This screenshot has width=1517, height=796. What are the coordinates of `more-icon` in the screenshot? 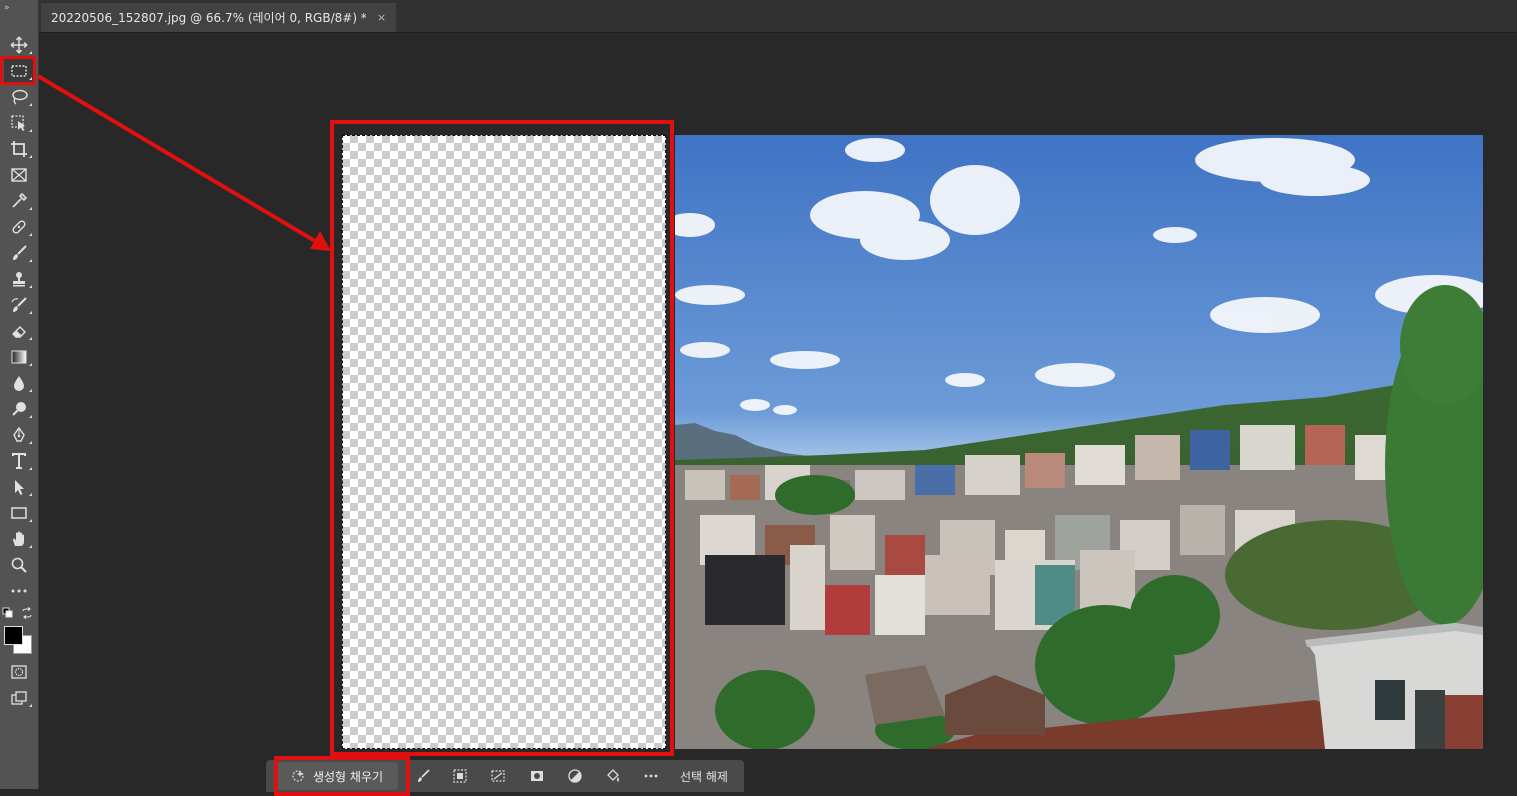 It's located at (651, 776).